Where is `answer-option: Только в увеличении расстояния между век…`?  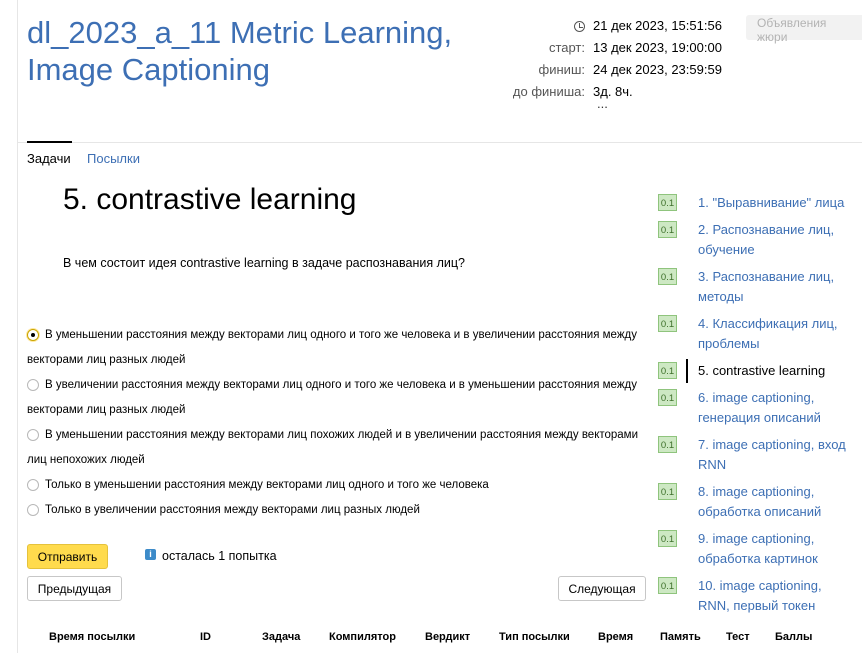 answer-option: Только в увеличении расстояния между век… is located at coordinates (339, 510).